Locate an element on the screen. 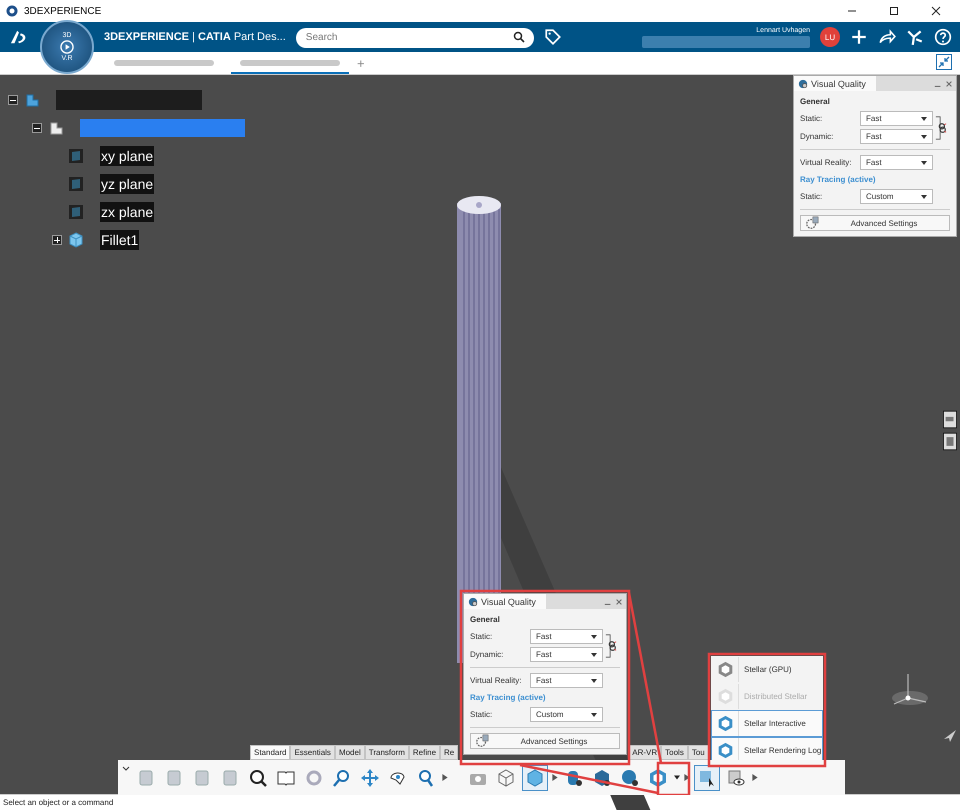 The image size is (960, 810). collapse-icon is located at coordinates (944, 62).